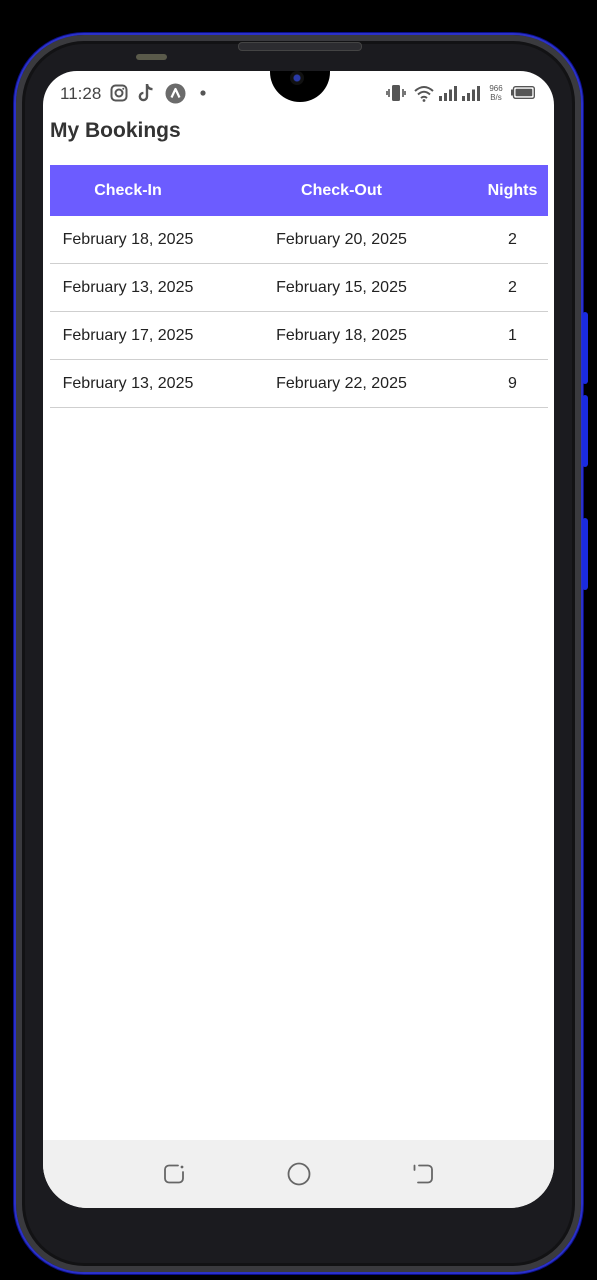 The height and width of the screenshot is (1280, 597). I want to click on power-button, so click(585, 554).